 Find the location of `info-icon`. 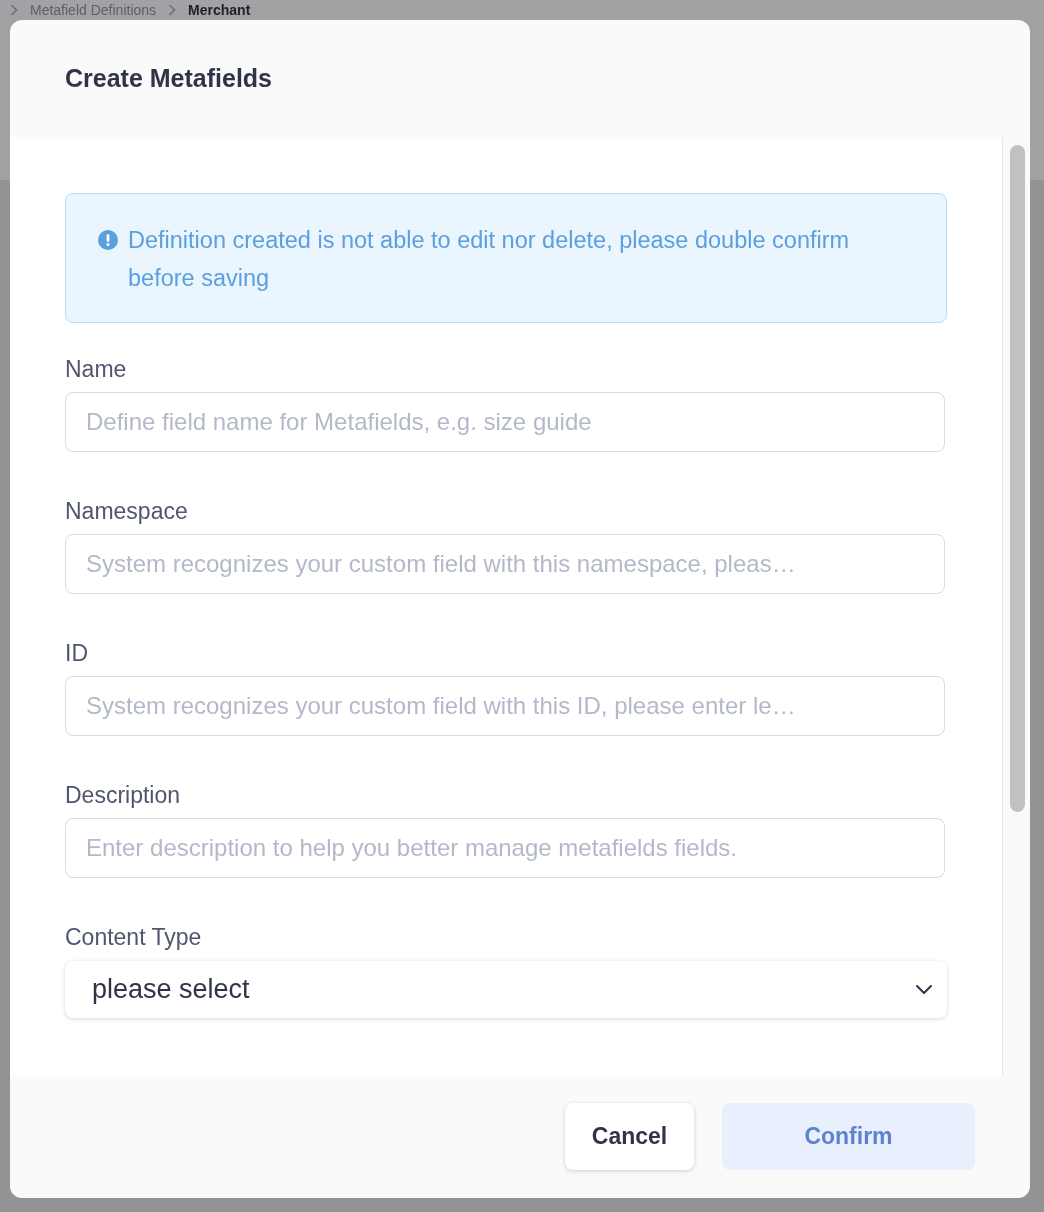

info-icon is located at coordinates (108, 240).